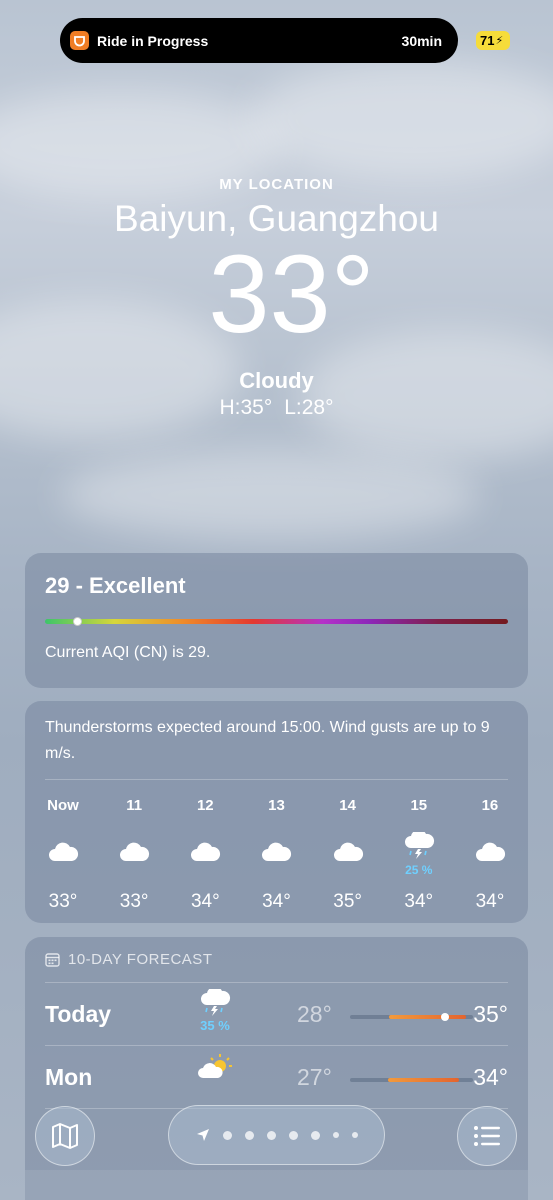 The height and width of the screenshot is (1200, 553). What do you see at coordinates (78, 1014) in the screenshot?
I see `forecast-day: Today` at bounding box center [78, 1014].